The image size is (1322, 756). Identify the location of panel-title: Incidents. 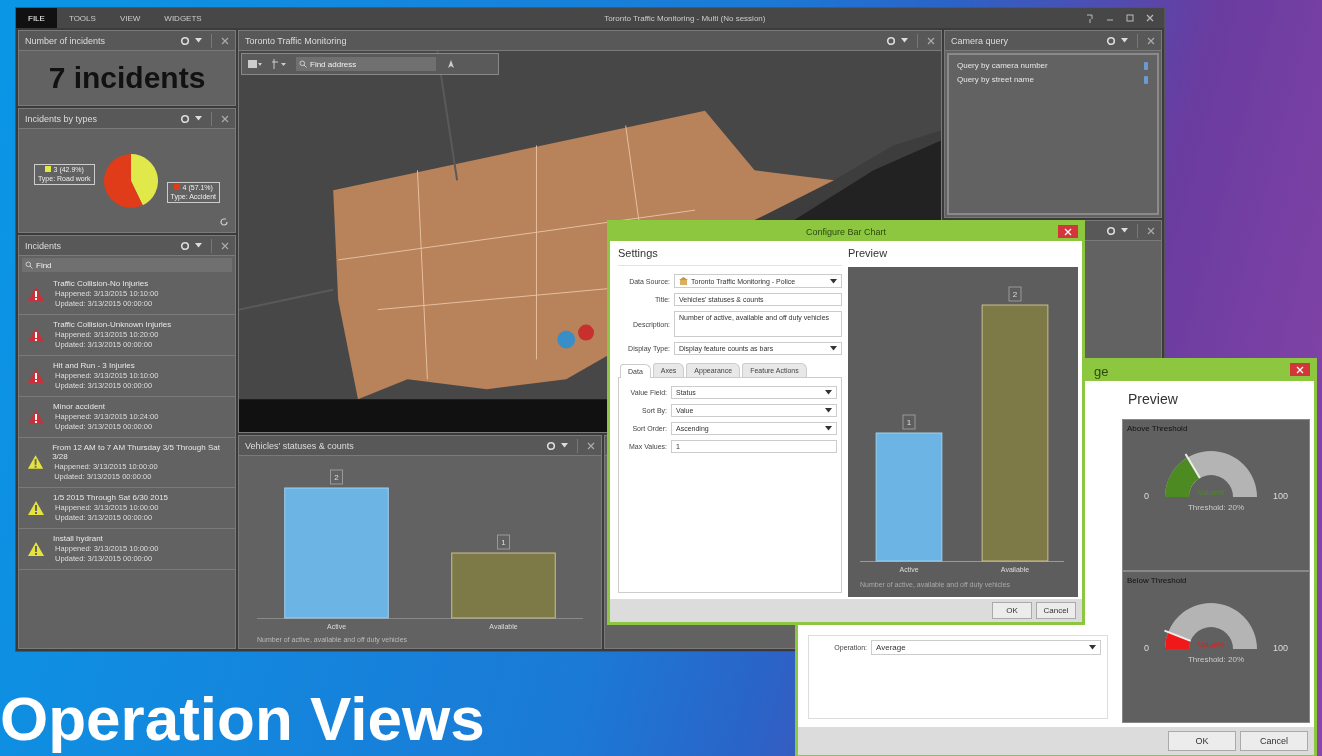
(43, 245).